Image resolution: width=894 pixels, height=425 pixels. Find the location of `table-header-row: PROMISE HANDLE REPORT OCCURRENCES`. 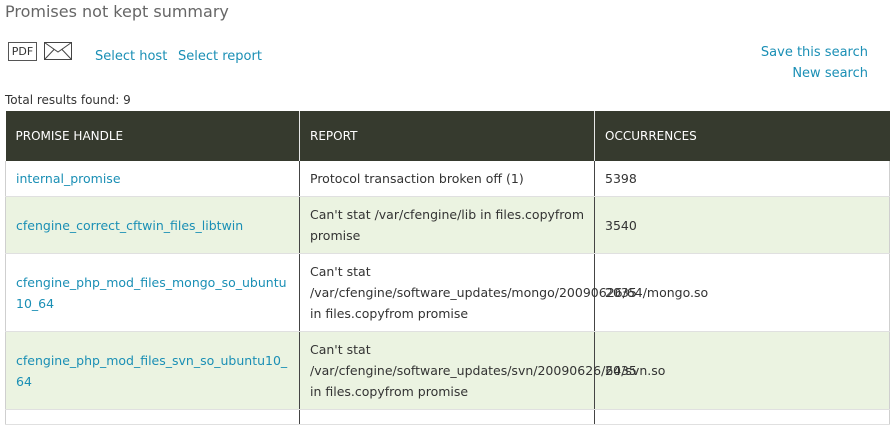

table-header-row: PROMISE HANDLE REPORT OCCURRENCES is located at coordinates (447, 136).